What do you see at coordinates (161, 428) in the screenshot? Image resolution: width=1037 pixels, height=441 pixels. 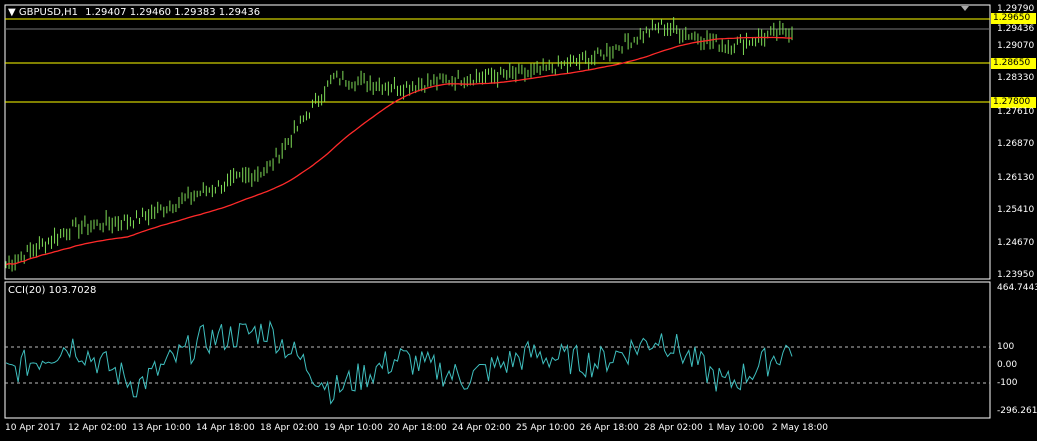 I see `time-label: 13 Apr 10:00` at bounding box center [161, 428].